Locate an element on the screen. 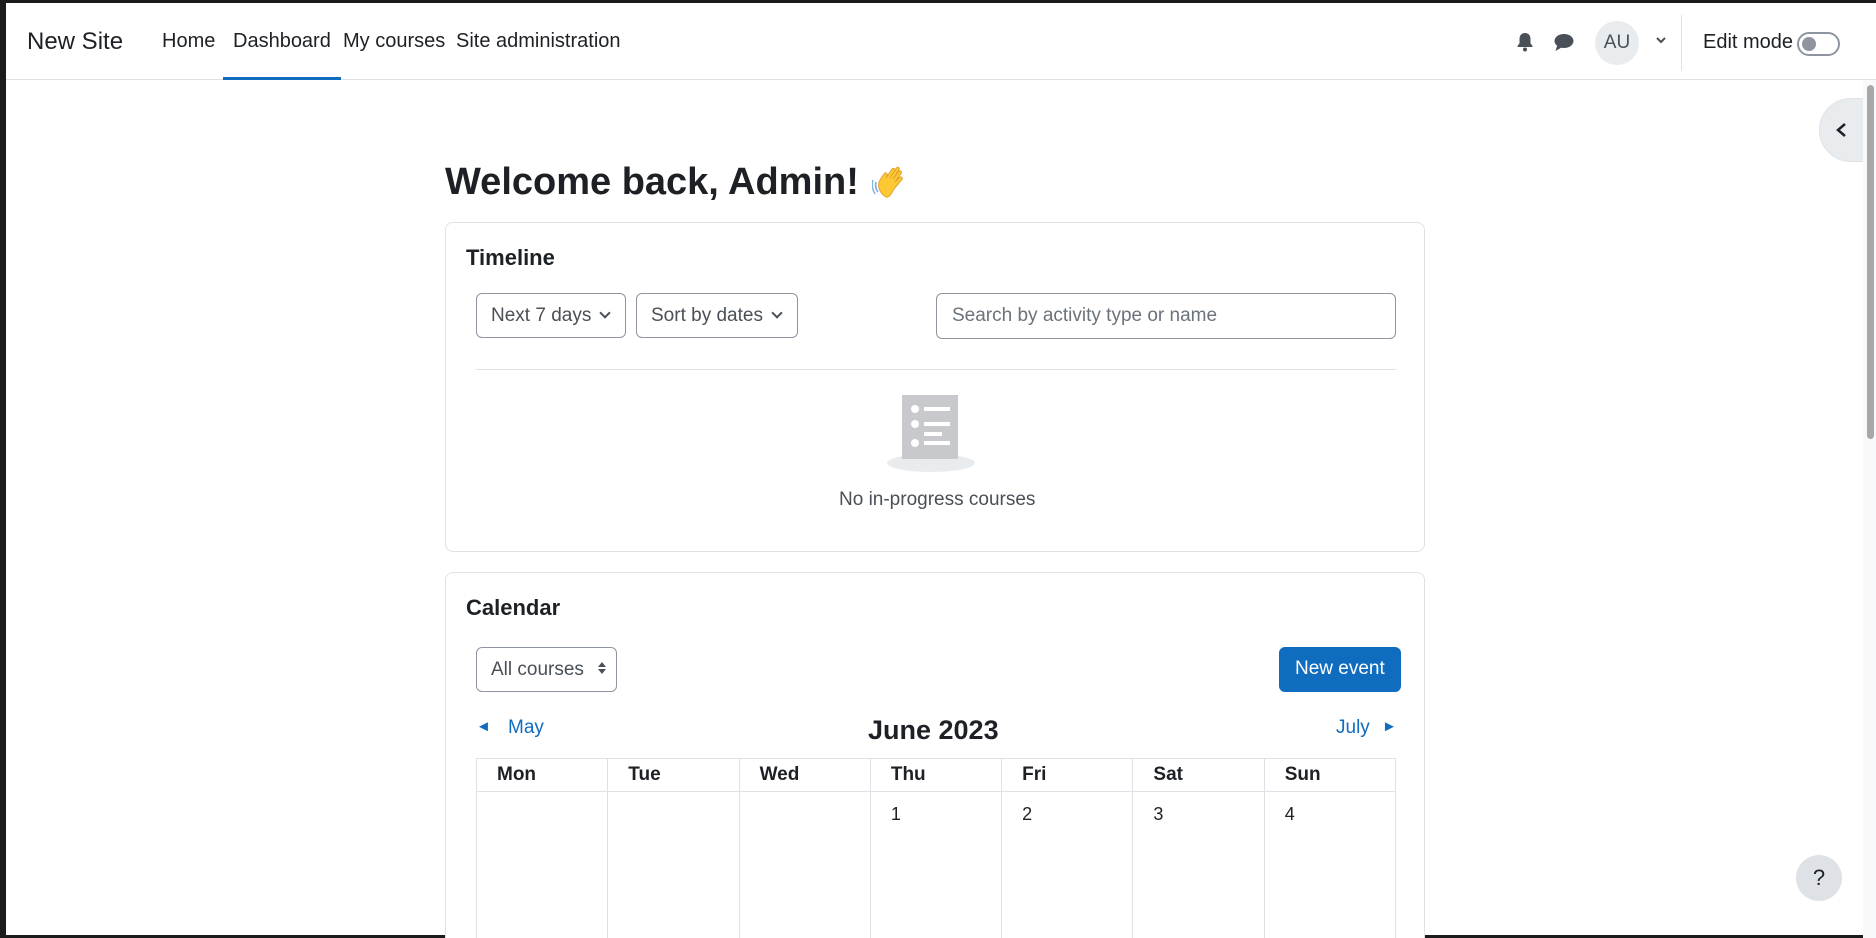 Image resolution: width=1876 pixels, height=938 pixels. calendar-week-row: 1 2 3 4 is located at coordinates (936, 864).